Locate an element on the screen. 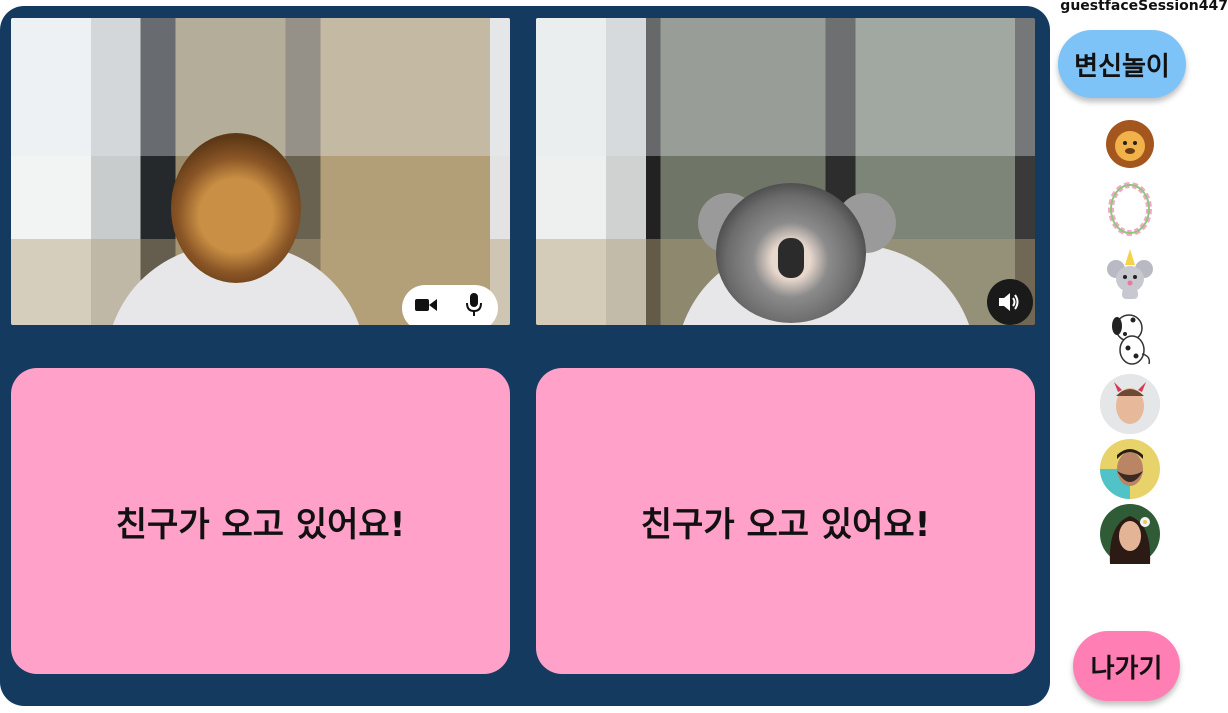 The width and height of the screenshot is (1228, 713). filter-bearded-man is located at coordinates (1130, 469).